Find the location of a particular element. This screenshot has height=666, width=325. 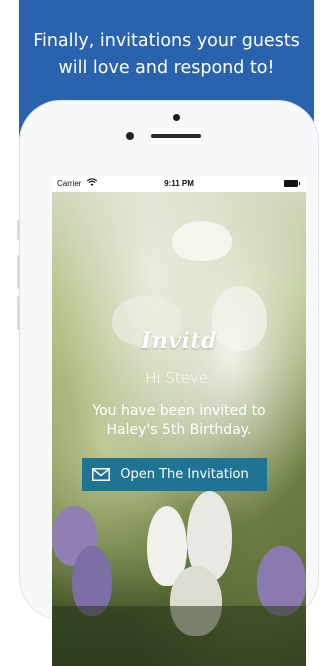

earpiece-speaker is located at coordinates (176, 136).